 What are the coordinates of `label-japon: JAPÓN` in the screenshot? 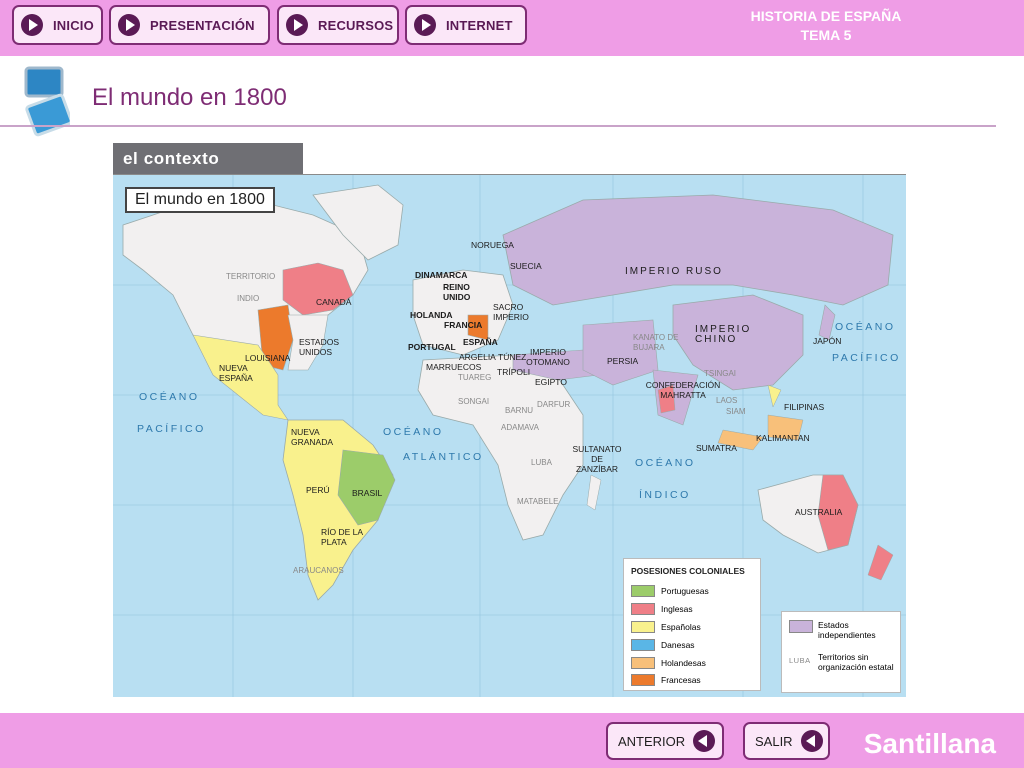 It's located at (827, 341).